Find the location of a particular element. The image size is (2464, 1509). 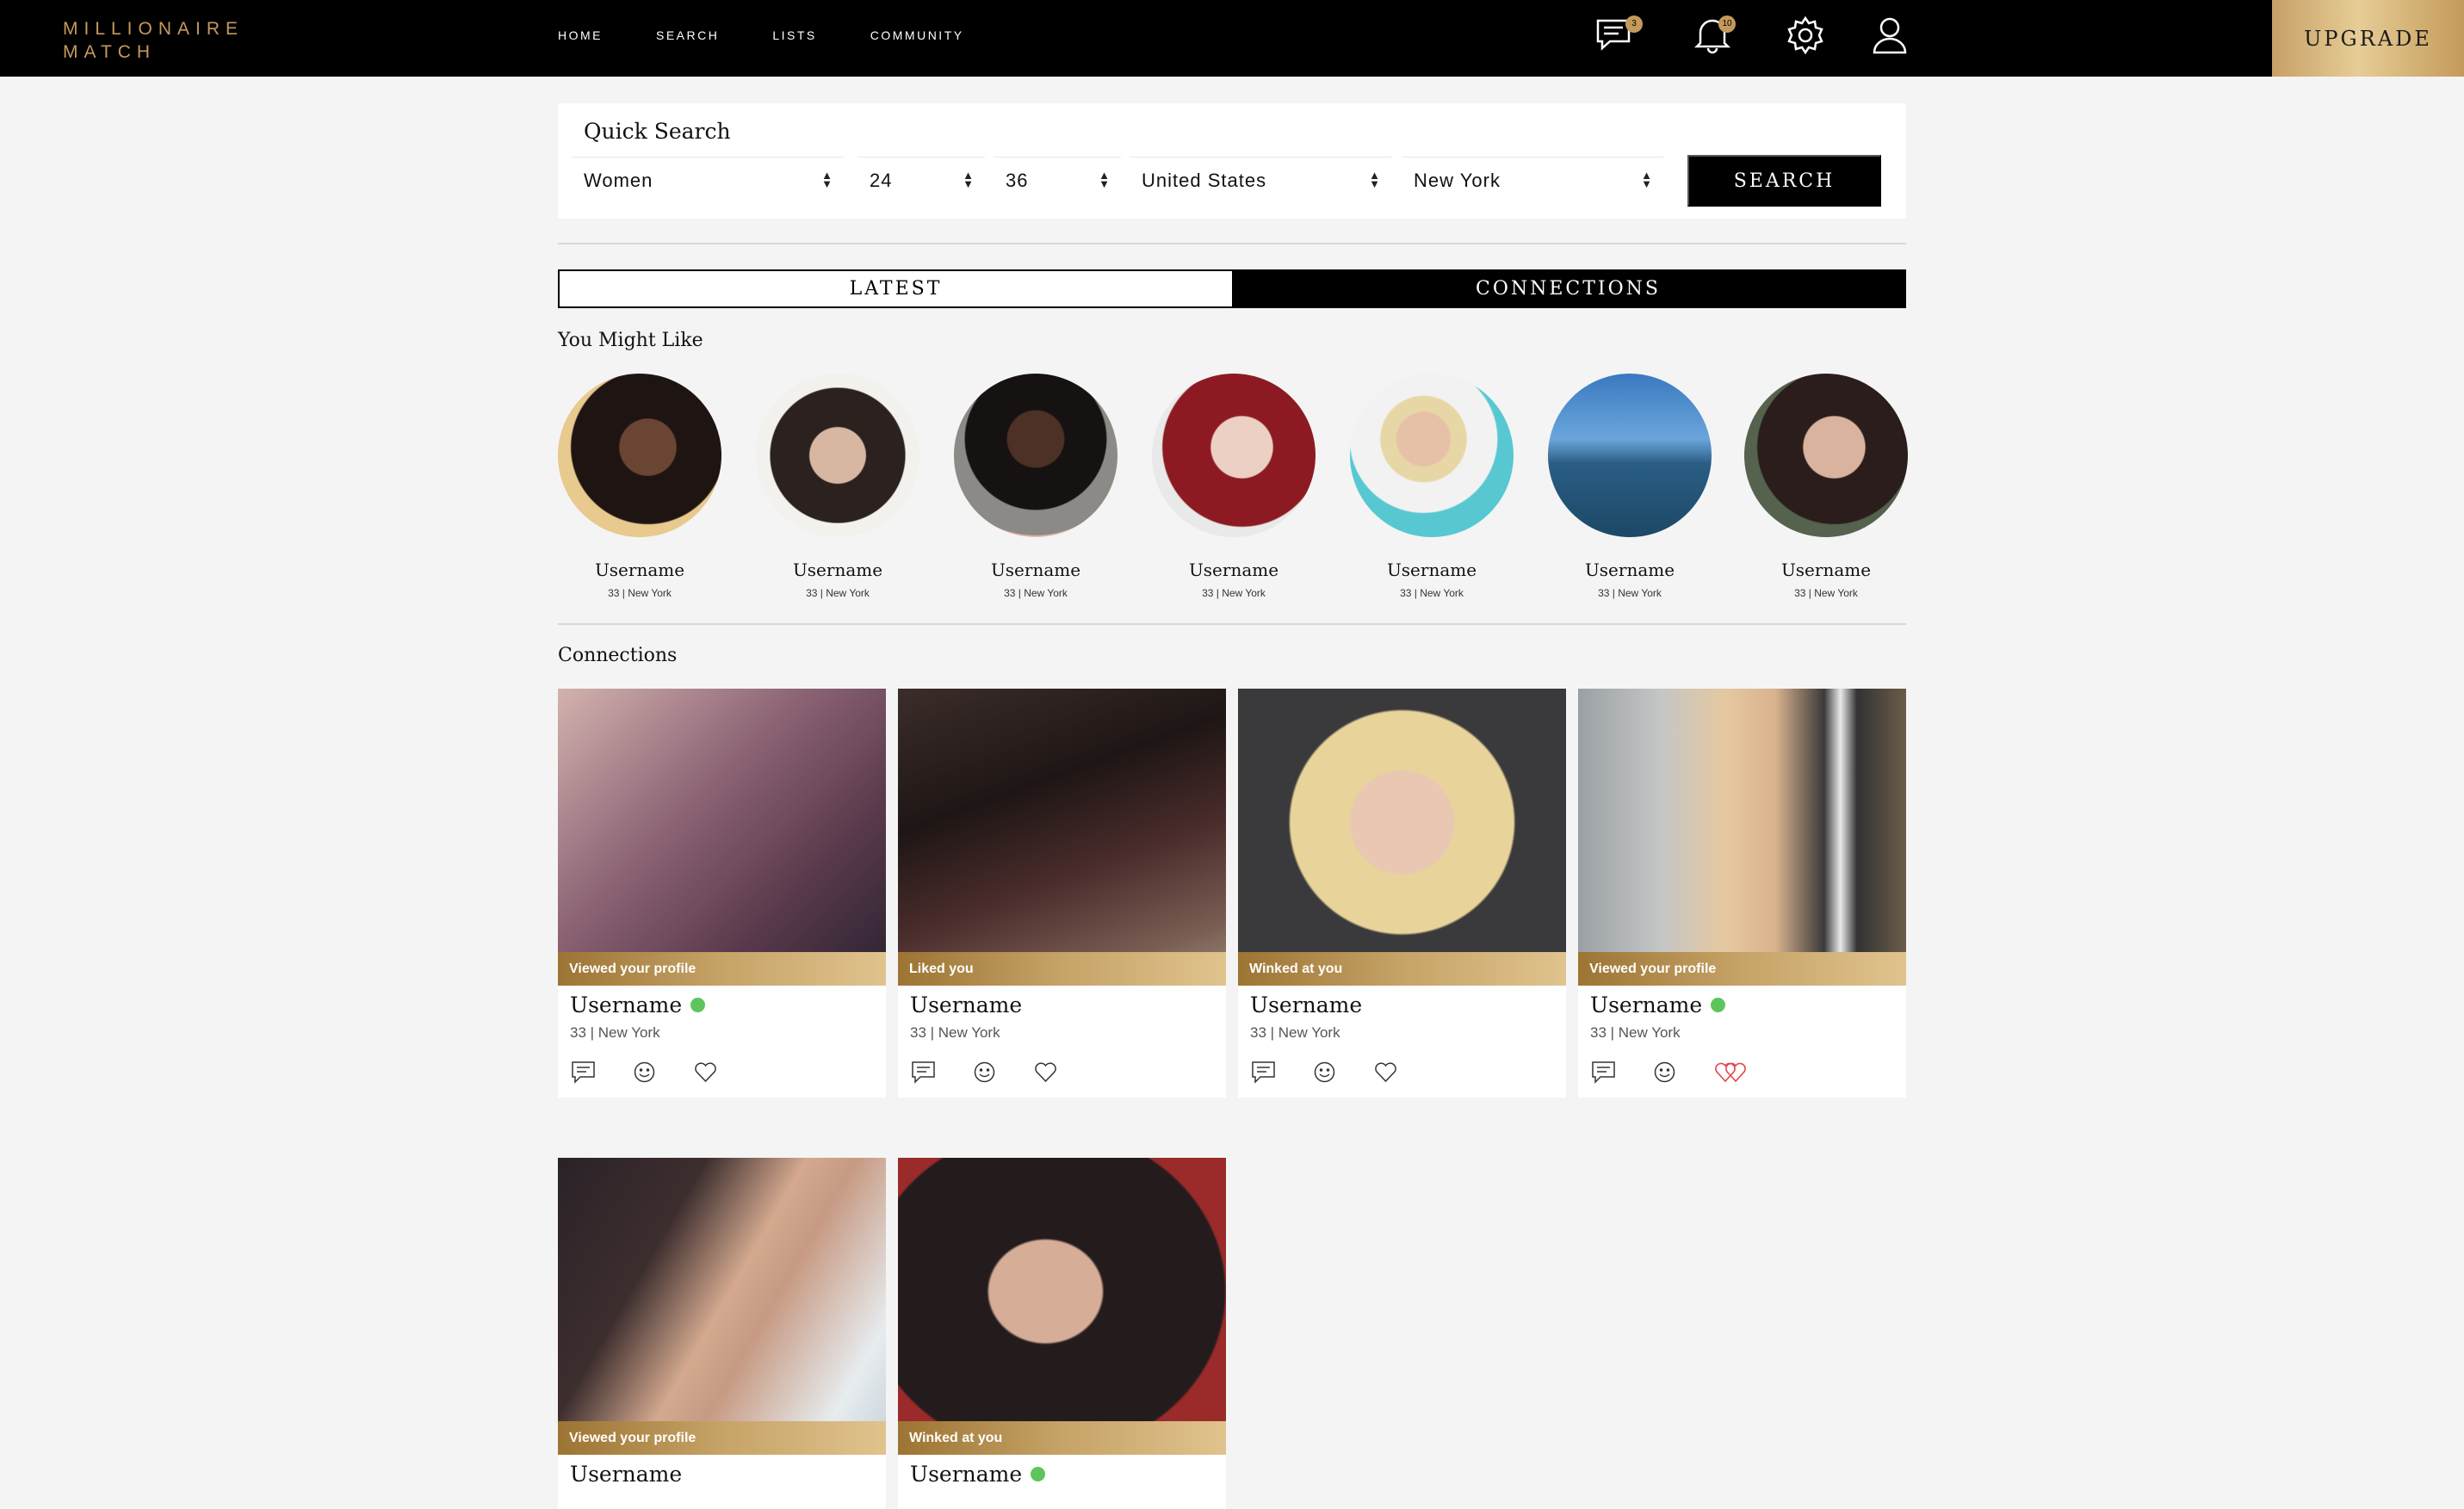

main-nav: HOME SEARCH LISTS COMMUNITY is located at coordinates (788, 35).